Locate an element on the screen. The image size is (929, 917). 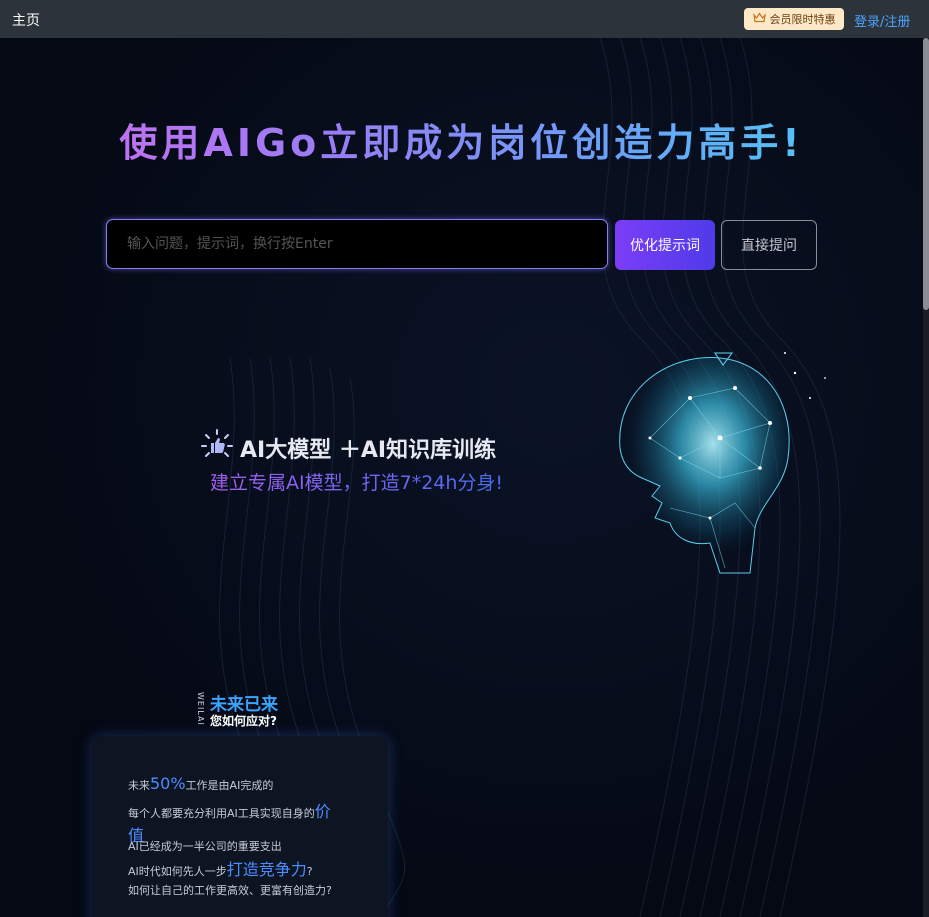
card-row-1: 未来50%工作是由AI完成的 is located at coordinates (200, 783).